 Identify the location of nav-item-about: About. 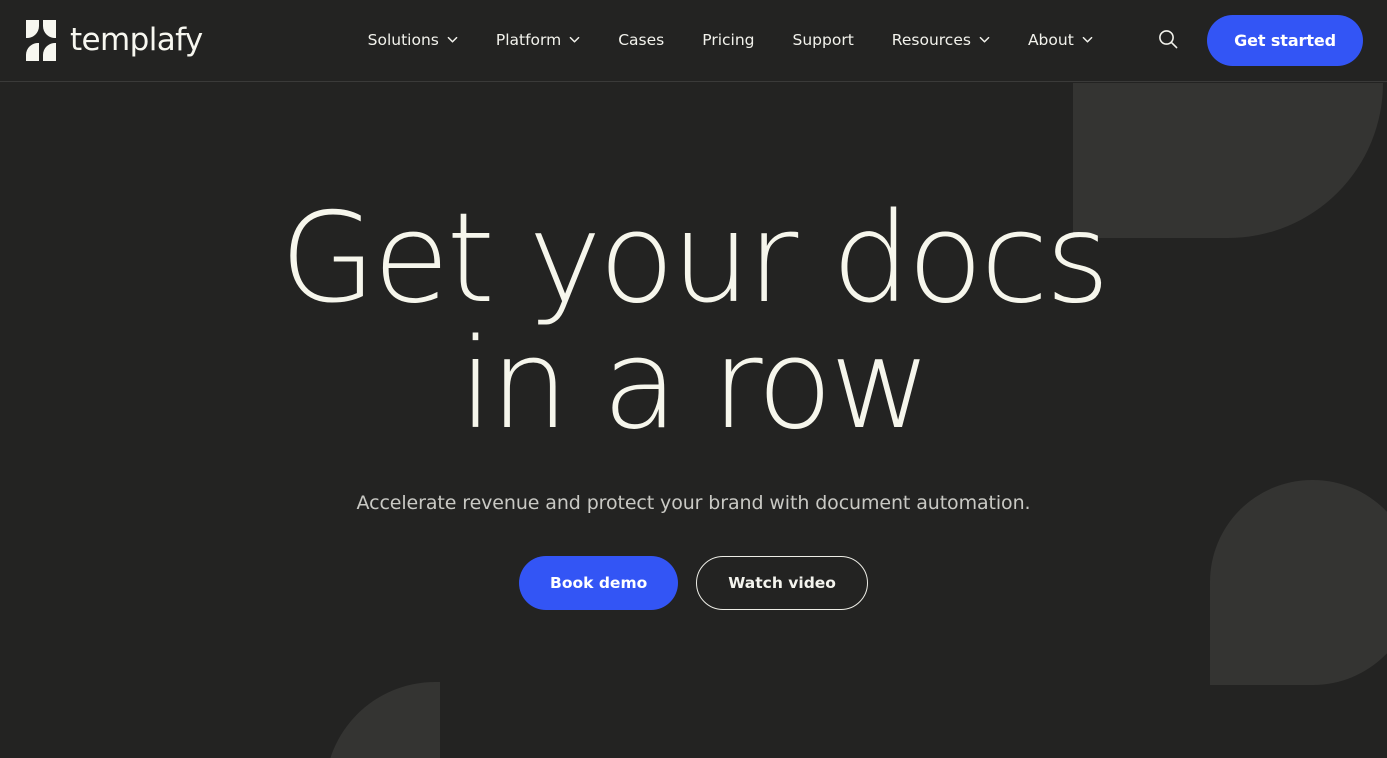
(1060, 41).